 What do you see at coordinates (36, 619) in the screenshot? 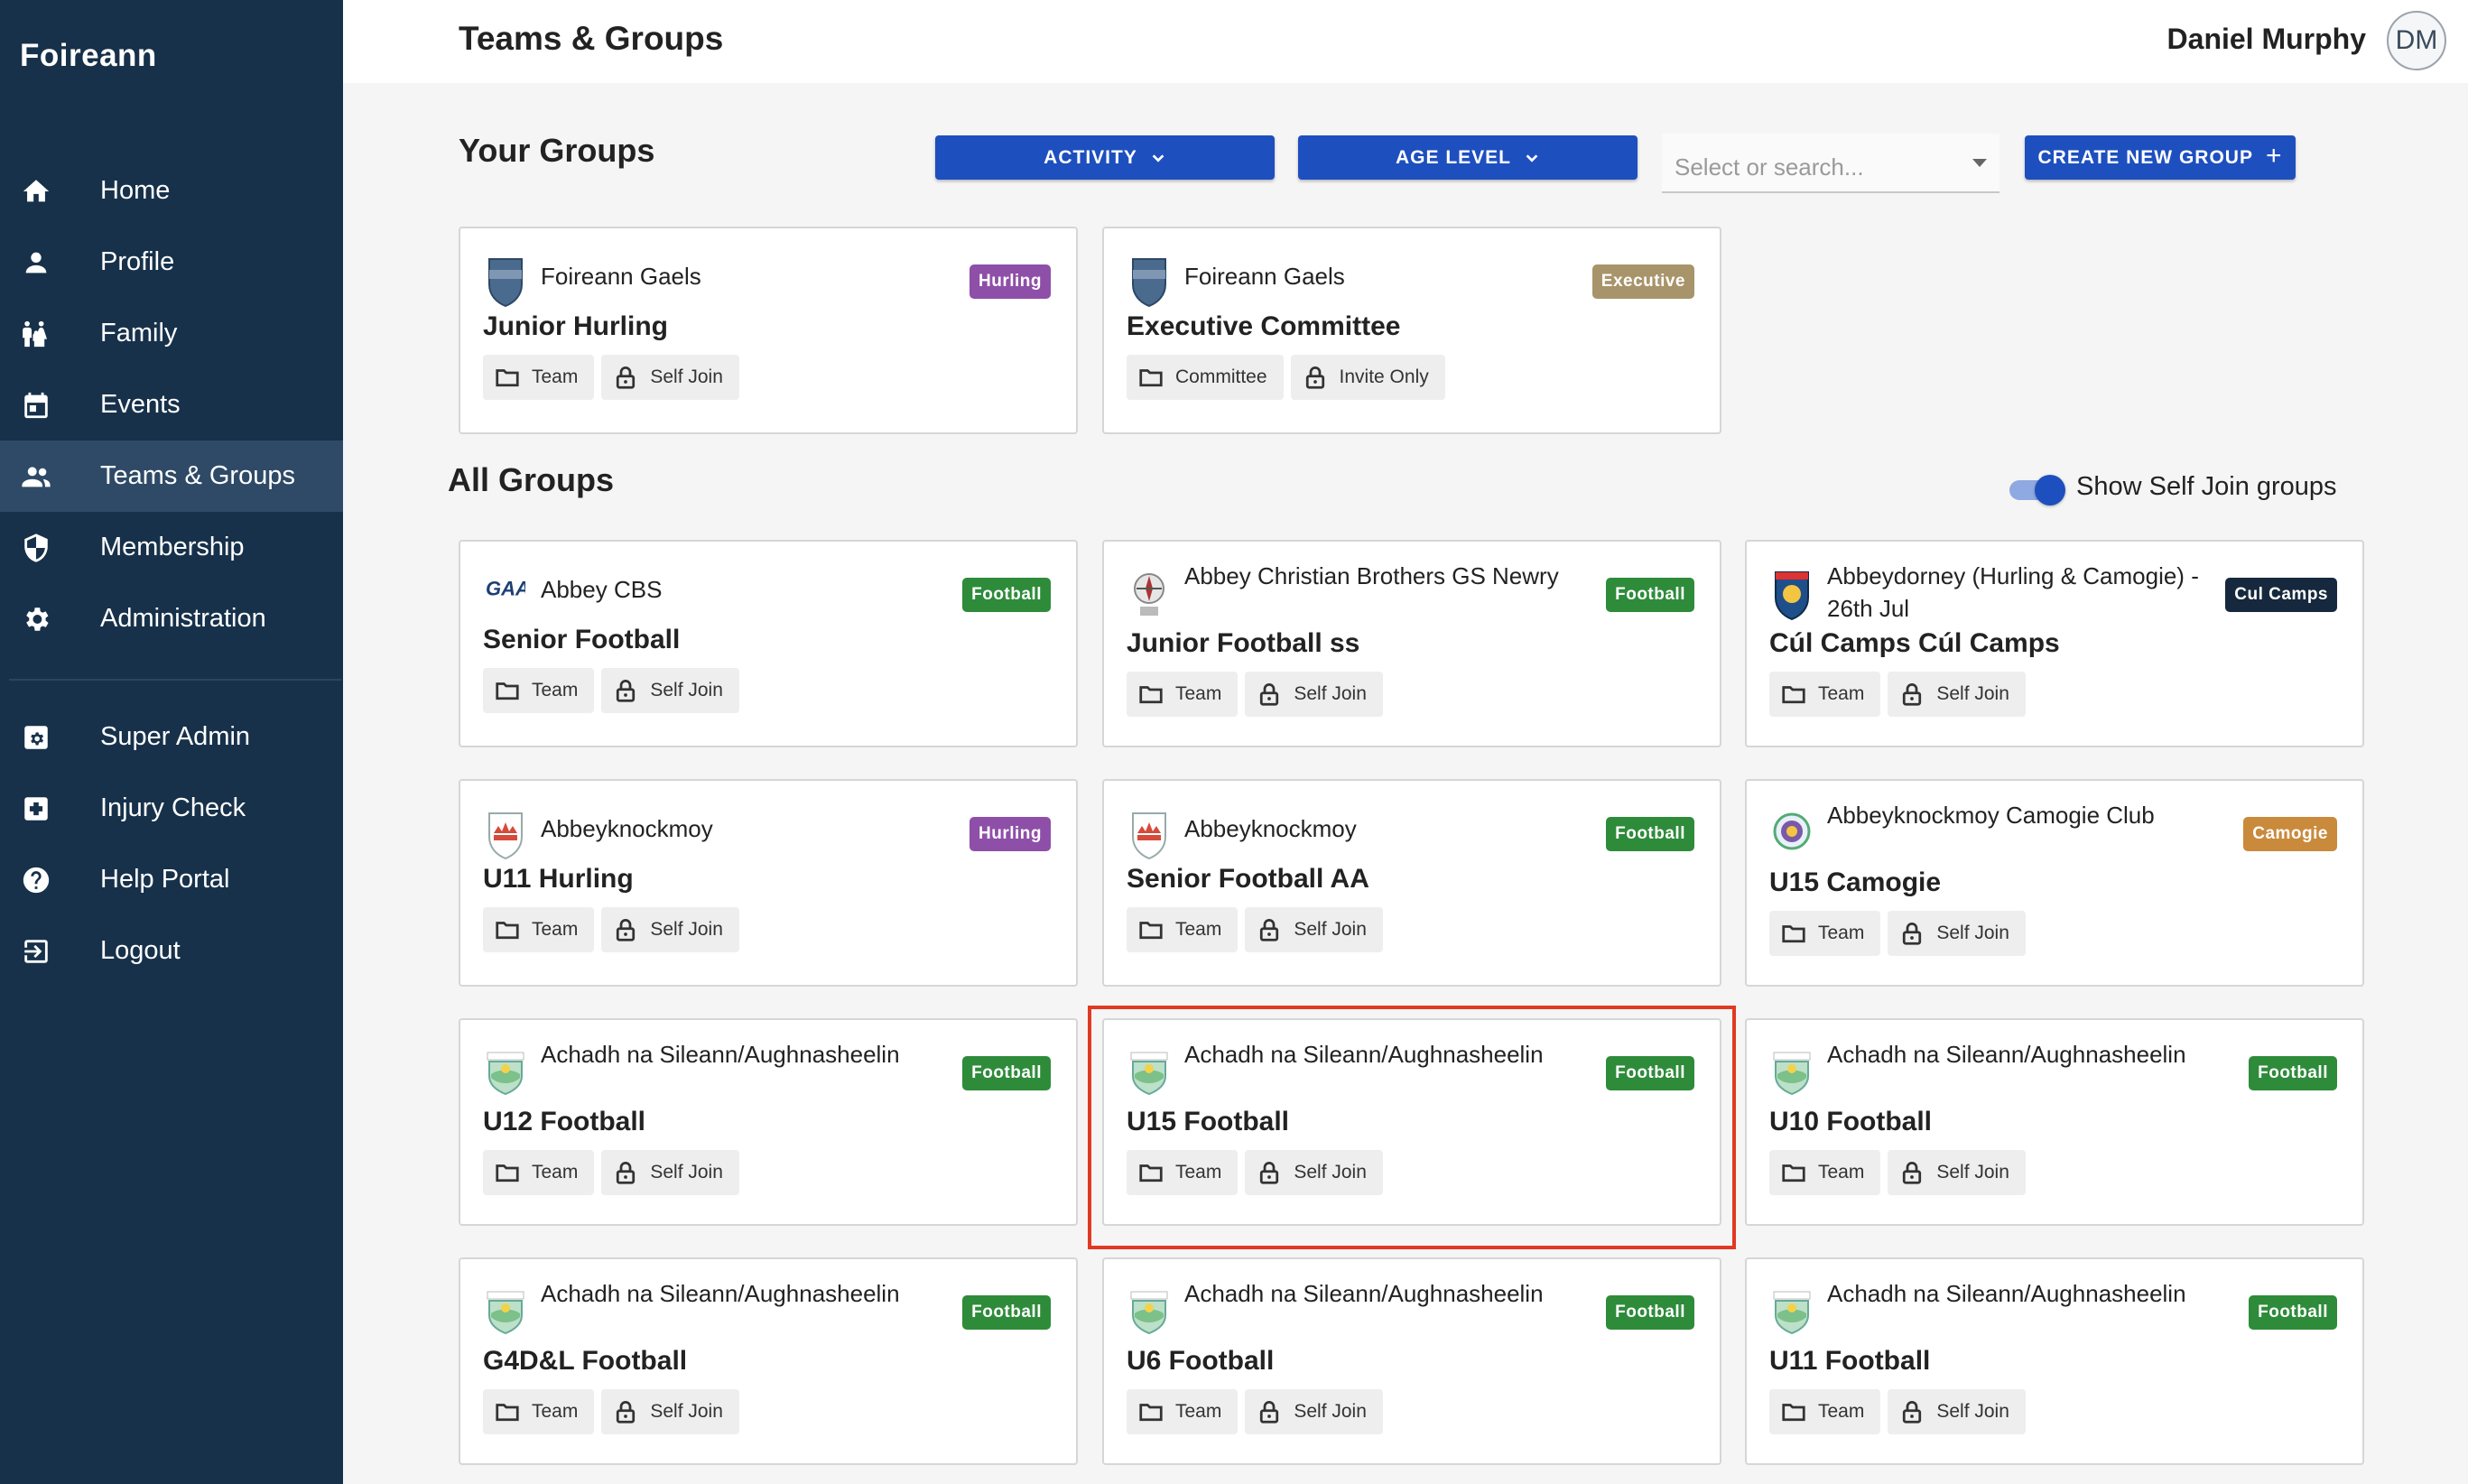
I see `gear-icon` at bounding box center [36, 619].